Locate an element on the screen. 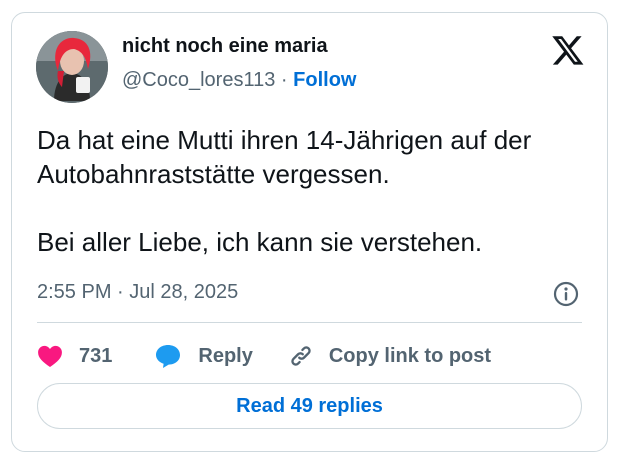 This screenshot has height=466, width=620. speech-bubble-icon is located at coordinates (168, 356).